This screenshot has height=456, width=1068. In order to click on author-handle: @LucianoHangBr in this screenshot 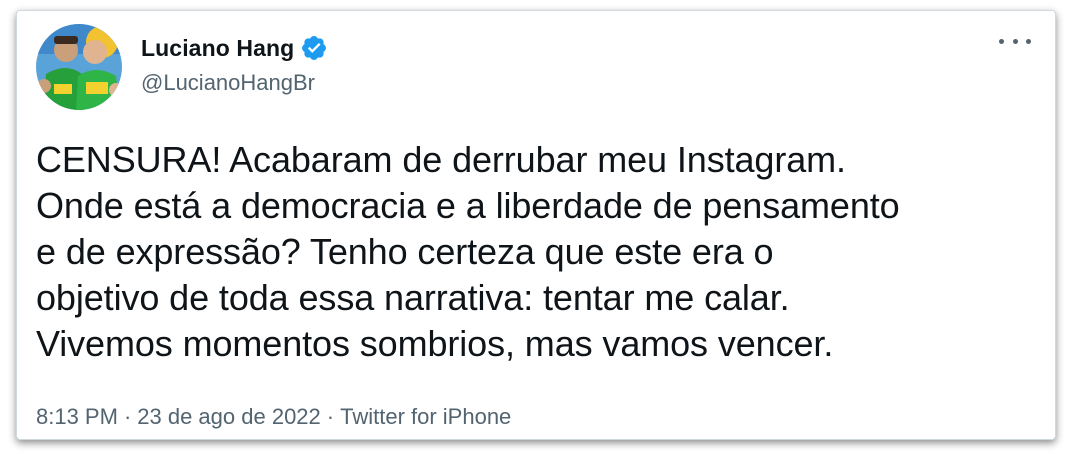, I will do `click(228, 83)`.